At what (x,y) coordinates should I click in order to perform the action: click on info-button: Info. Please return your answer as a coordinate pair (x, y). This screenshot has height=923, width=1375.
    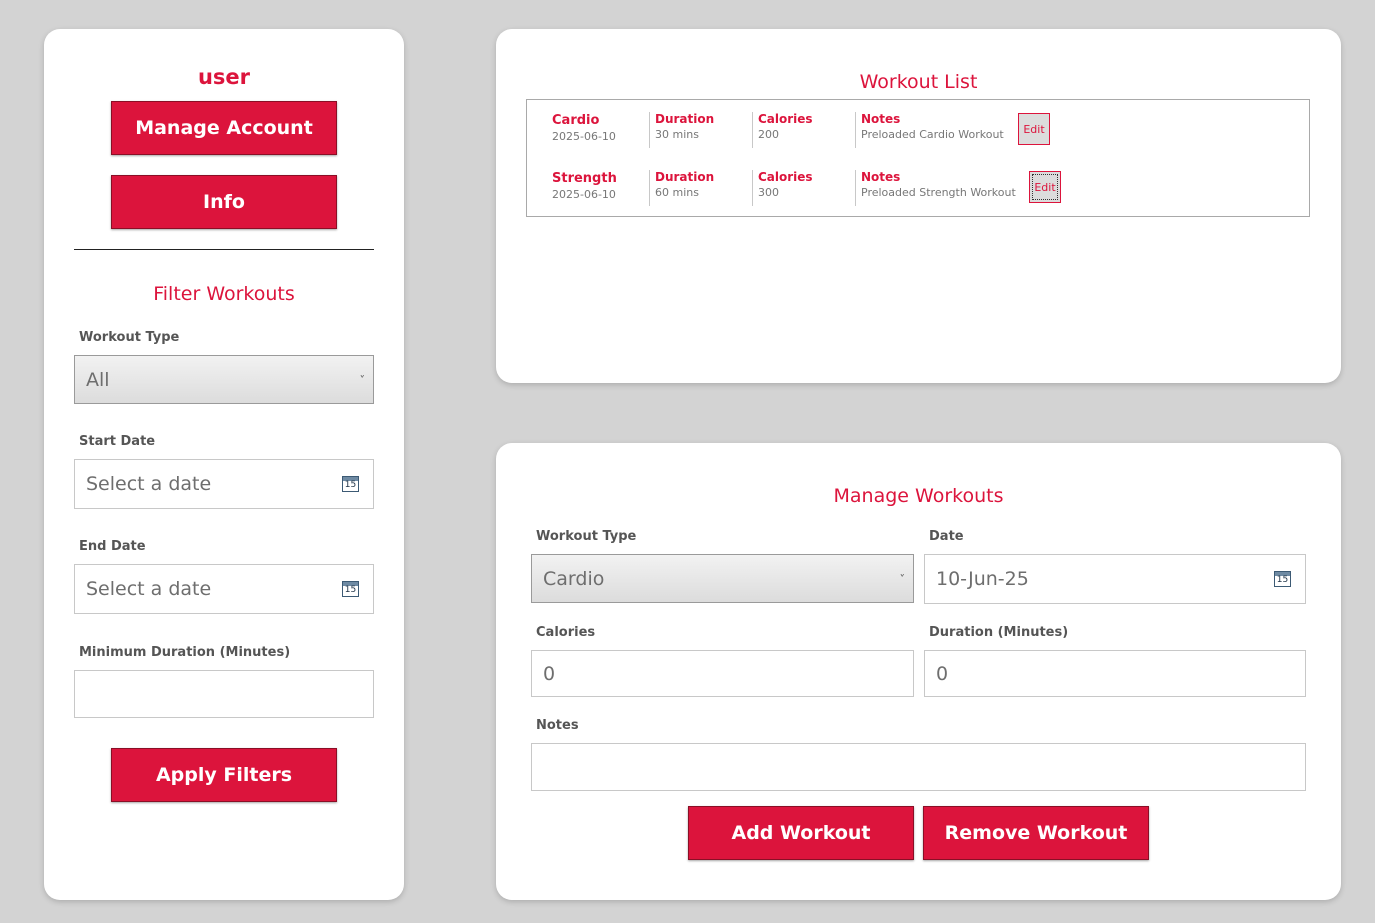
    Looking at the image, I should click on (224, 202).